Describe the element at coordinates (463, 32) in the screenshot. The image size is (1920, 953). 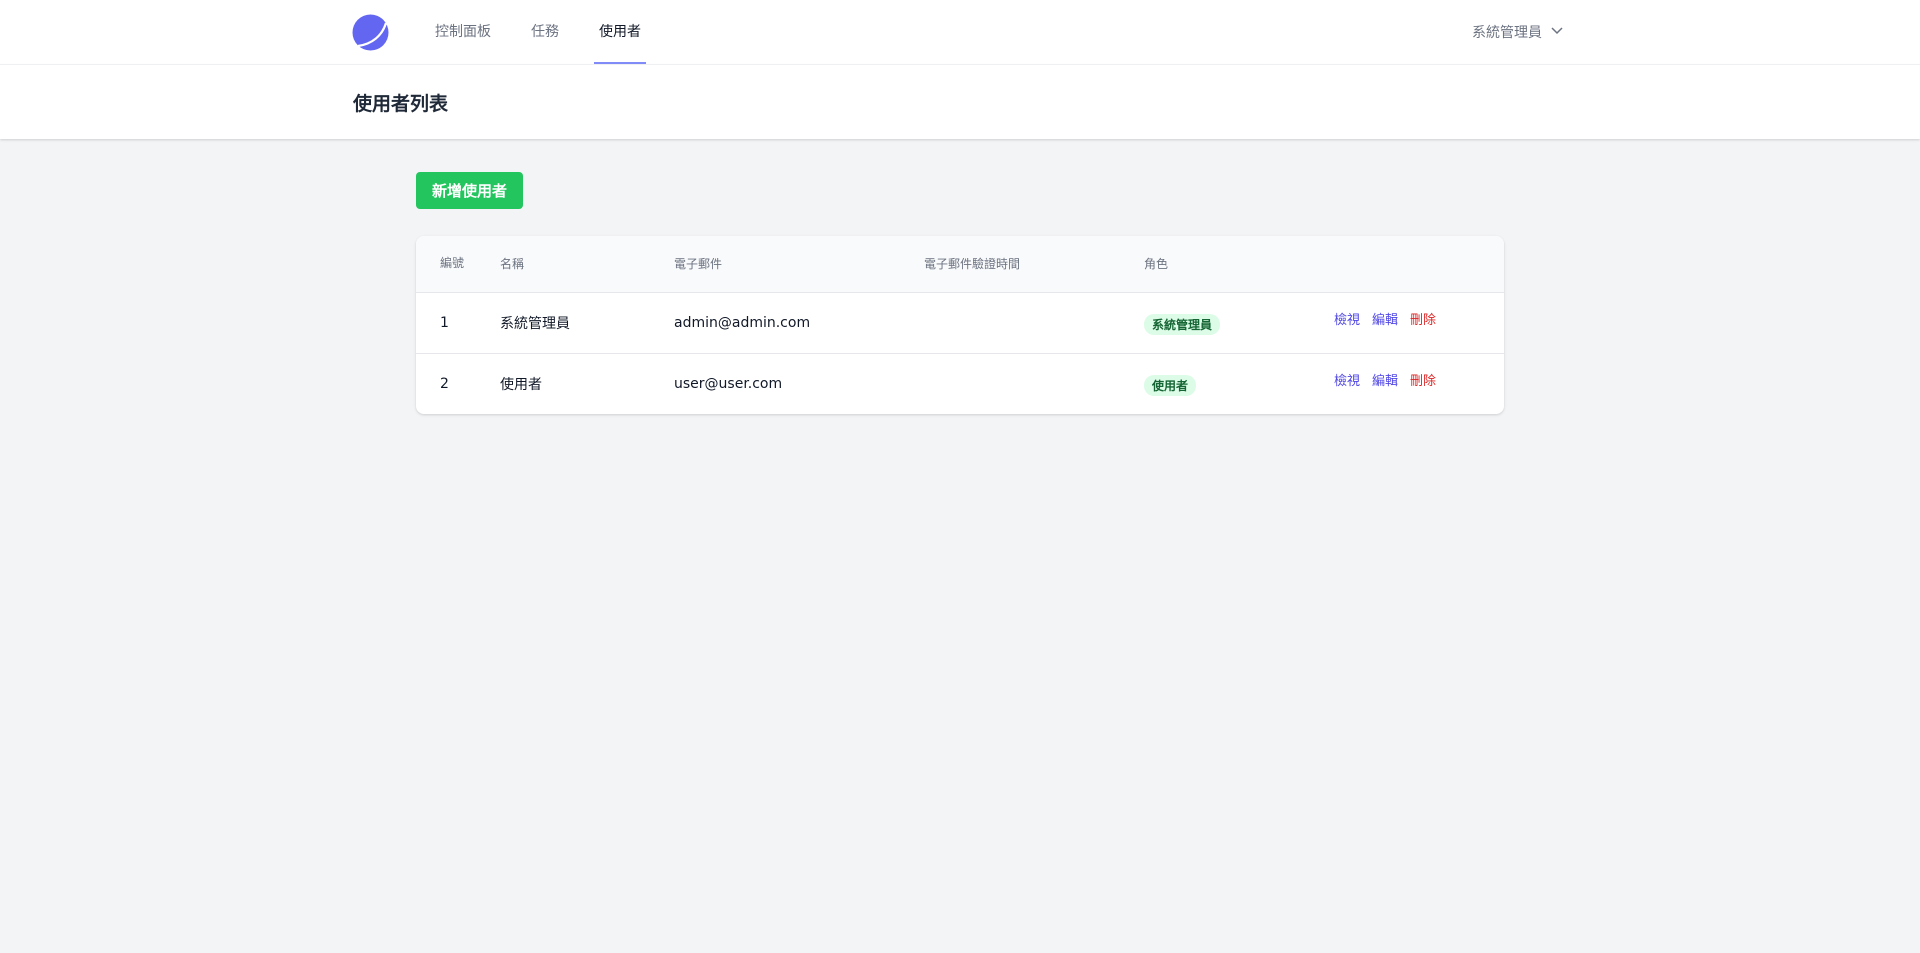
I see `nav-item-dashboard: 控制面板` at that location.